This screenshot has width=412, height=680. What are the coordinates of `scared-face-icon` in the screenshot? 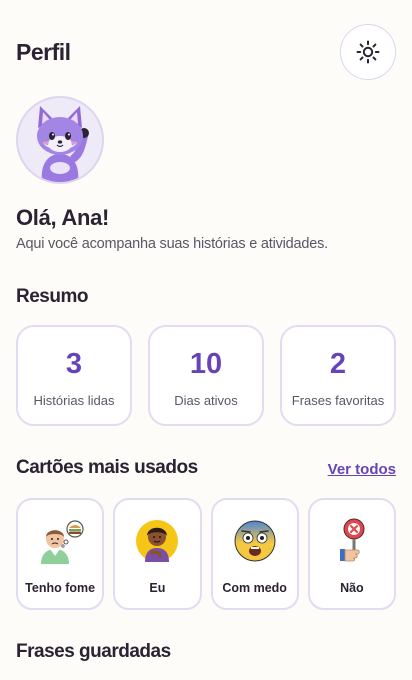 It's located at (255, 541).